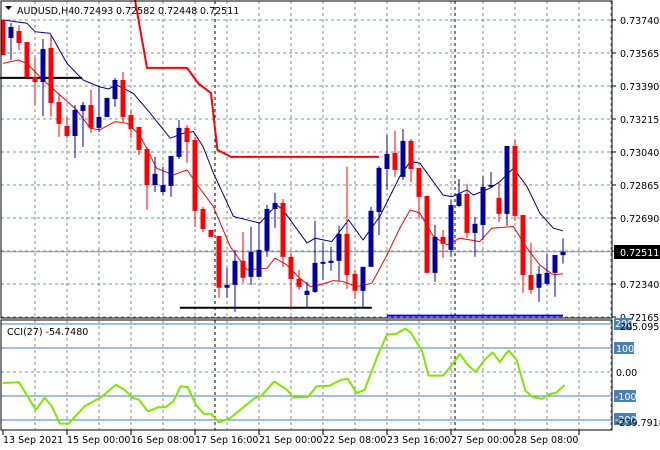 The width and height of the screenshot is (660, 450). What do you see at coordinates (162, 440) in the screenshot?
I see `time-label: 16 Sep 08:00` at bounding box center [162, 440].